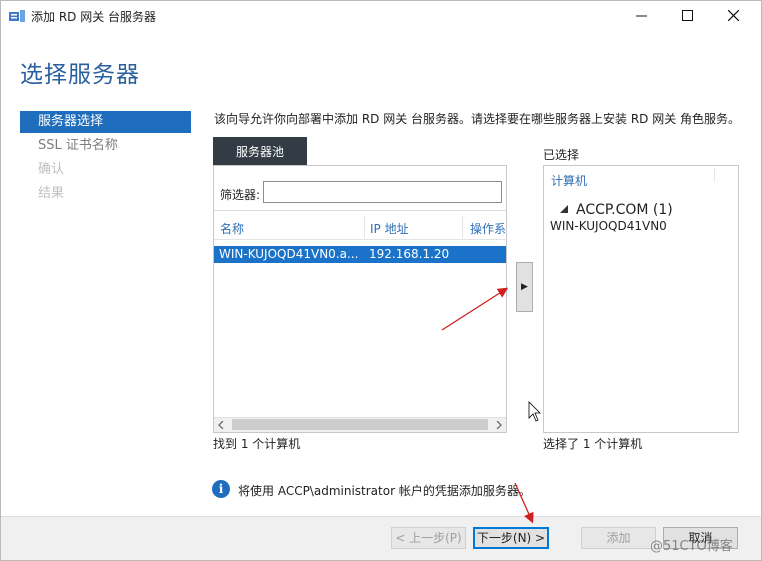 This screenshot has height=561, width=762. What do you see at coordinates (51, 193) in the screenshot?
I see `nav-item-results: 结果` at bounding box center [51, 193].